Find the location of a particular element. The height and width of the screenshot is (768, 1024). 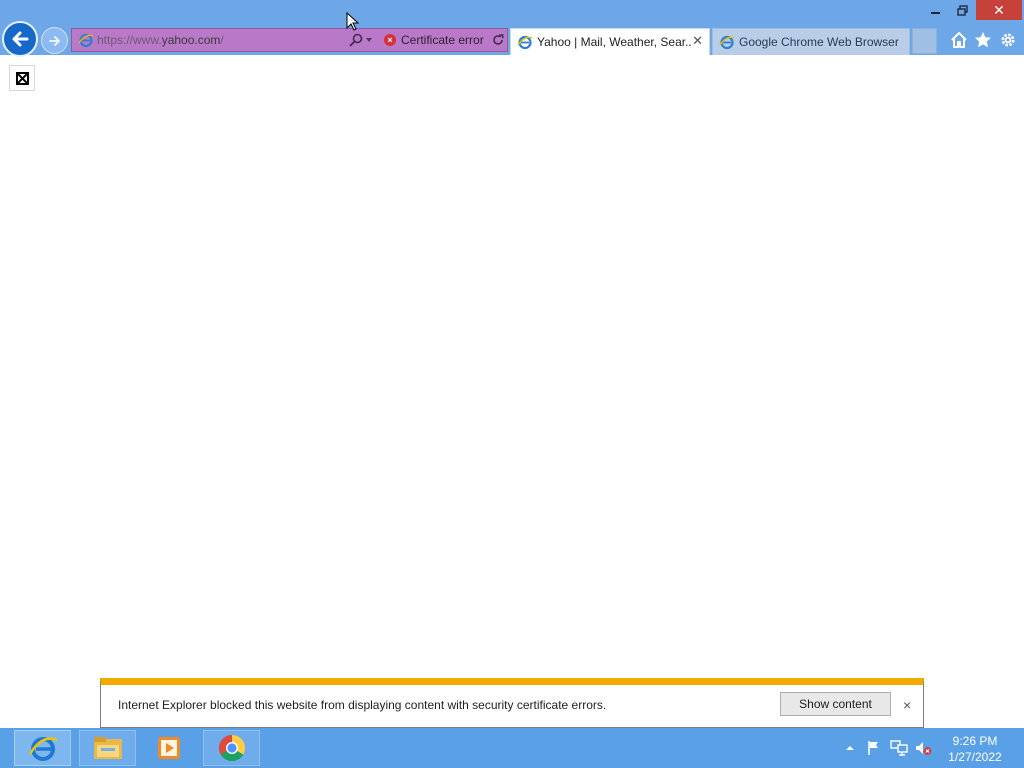

certificate-error-label: Certificate error is located at coordinates (442, 40).